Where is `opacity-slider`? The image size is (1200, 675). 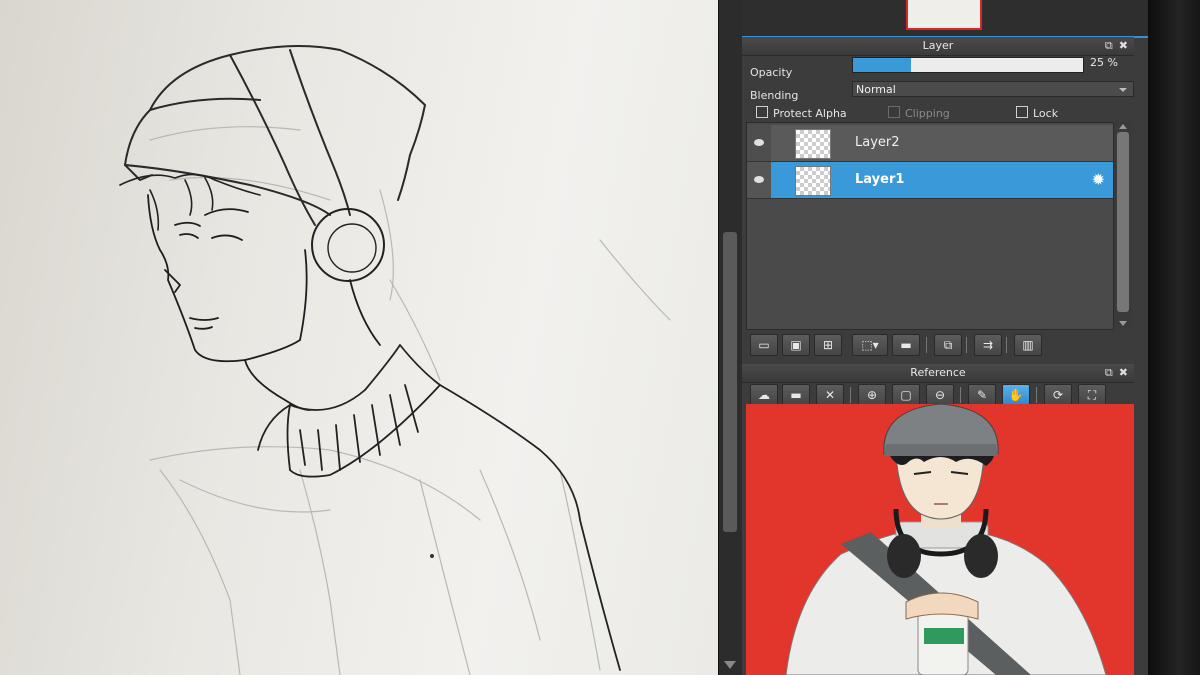 opacity-slider is located at coordinates (968, 65).